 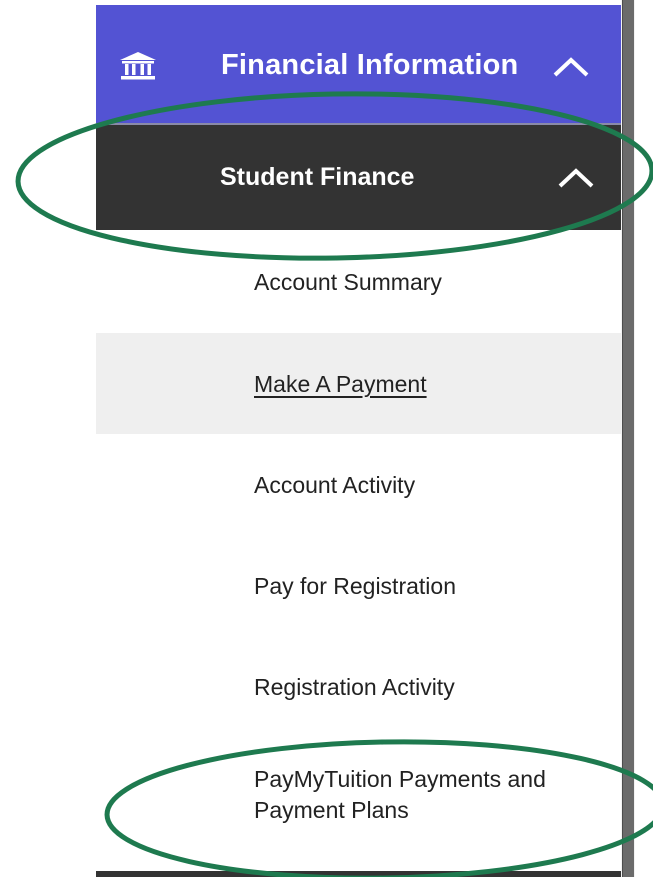 I want to click on menu-item-pay-for-registration: Pay for Registration, so click(x=358, y=585).